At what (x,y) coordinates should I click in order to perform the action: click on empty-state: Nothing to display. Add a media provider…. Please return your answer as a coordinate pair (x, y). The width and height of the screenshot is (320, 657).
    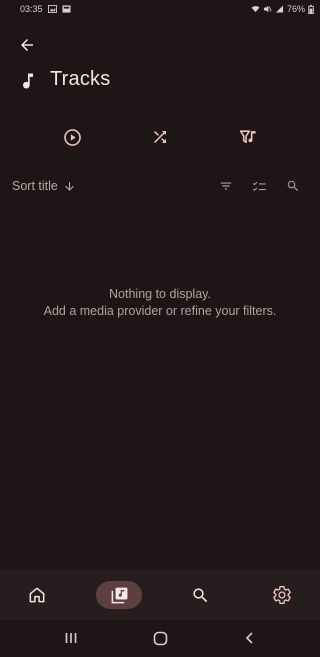
    Looking at the image, I should click on (160, 303).